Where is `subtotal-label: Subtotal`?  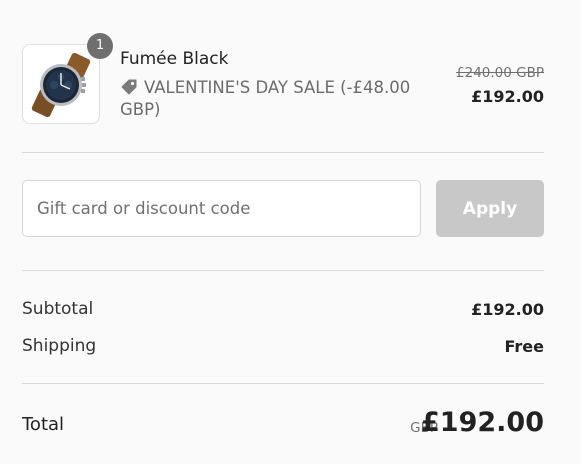 subtotal-label: Subtotal is located at coordinates (58, 309).